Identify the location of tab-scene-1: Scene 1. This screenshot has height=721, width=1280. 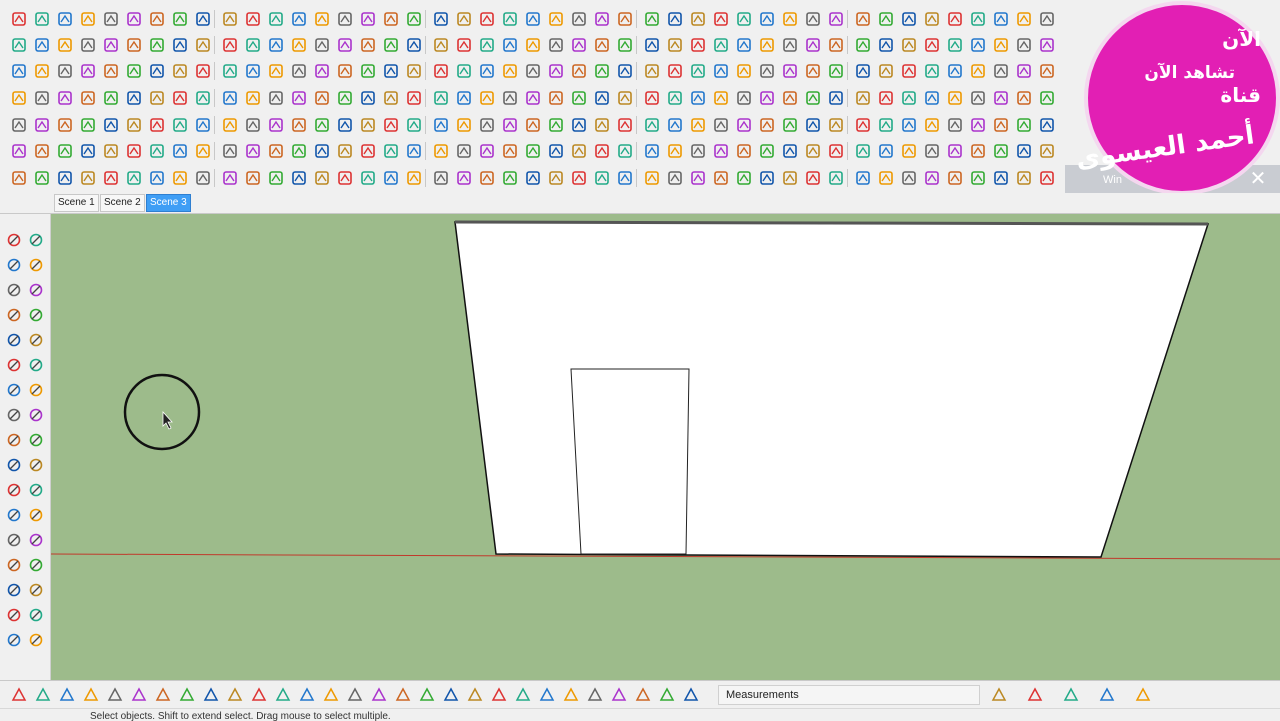
(76, 203).